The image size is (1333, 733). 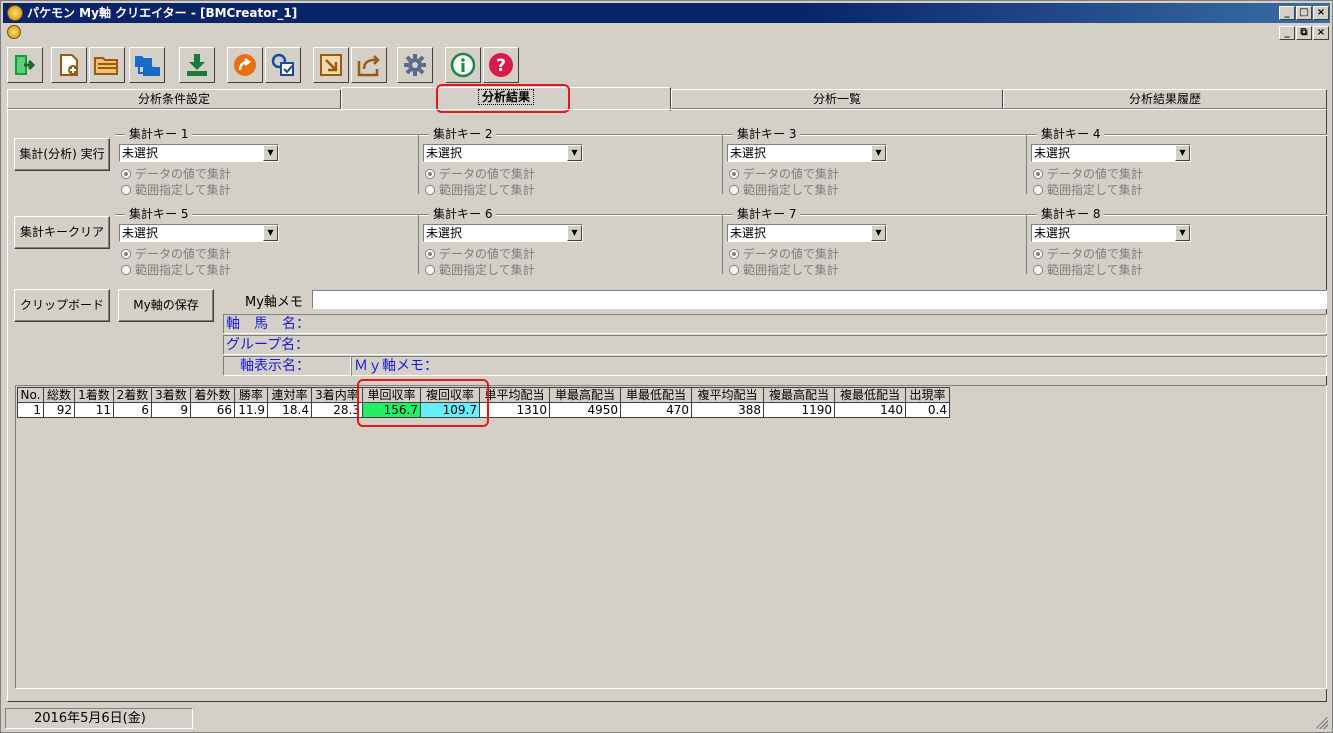 What do you see at coordinates (807, 233) in the screenshot?
I see `key-select-7: 未選択 ▼` at bounding box center [807, 233].